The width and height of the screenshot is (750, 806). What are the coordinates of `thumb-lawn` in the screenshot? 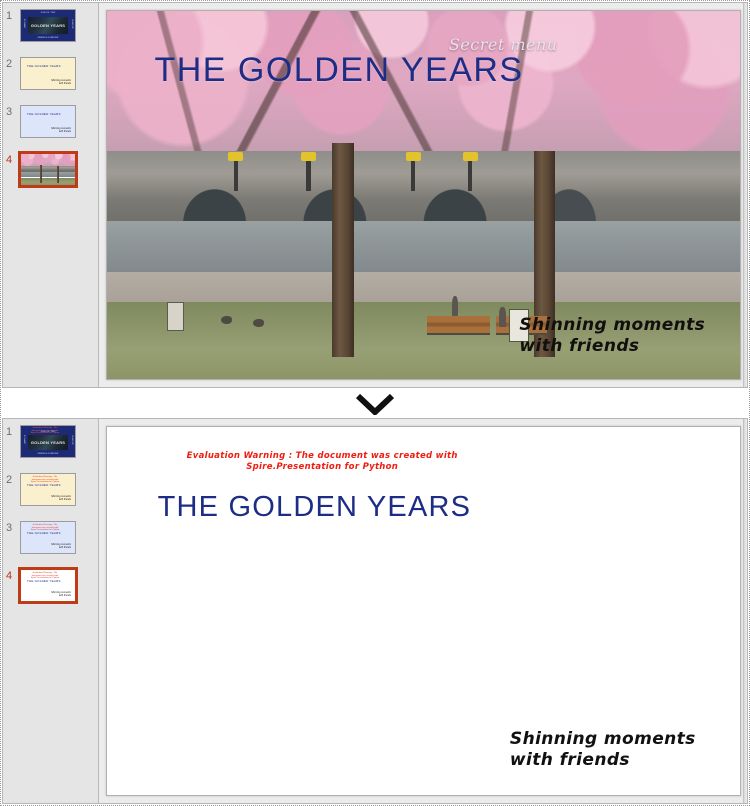 It's located at (48, 181).